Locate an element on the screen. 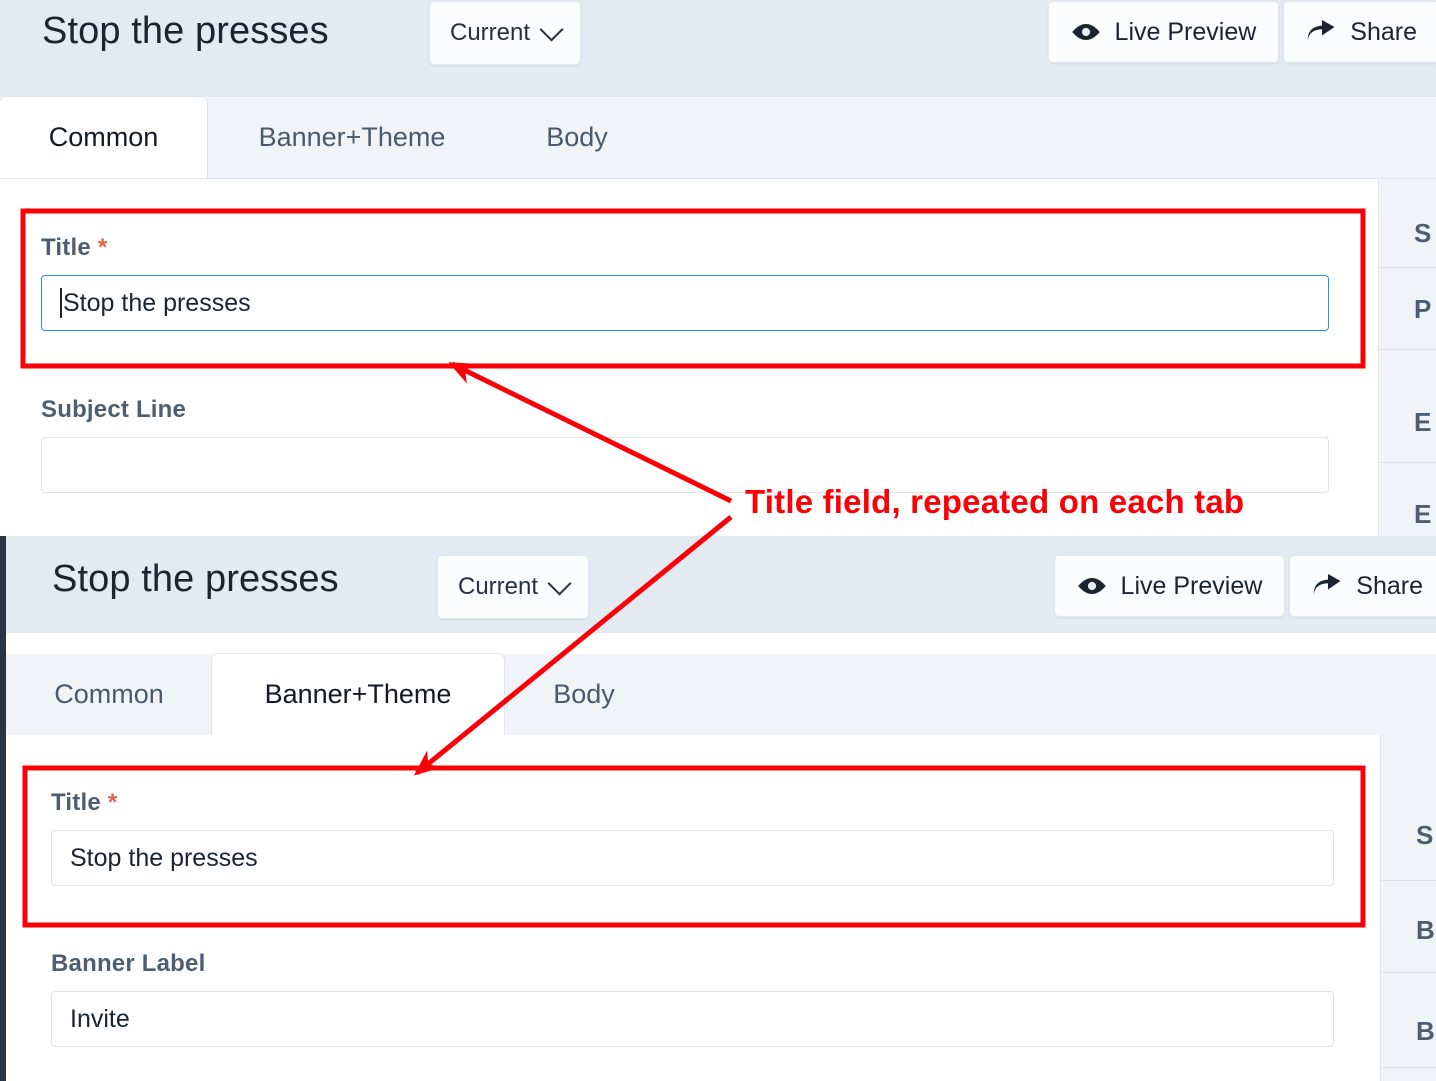 This screenshot has width=1436, height=1081. settings-side-rail: S P E E is located at coordinates (1407, 357).